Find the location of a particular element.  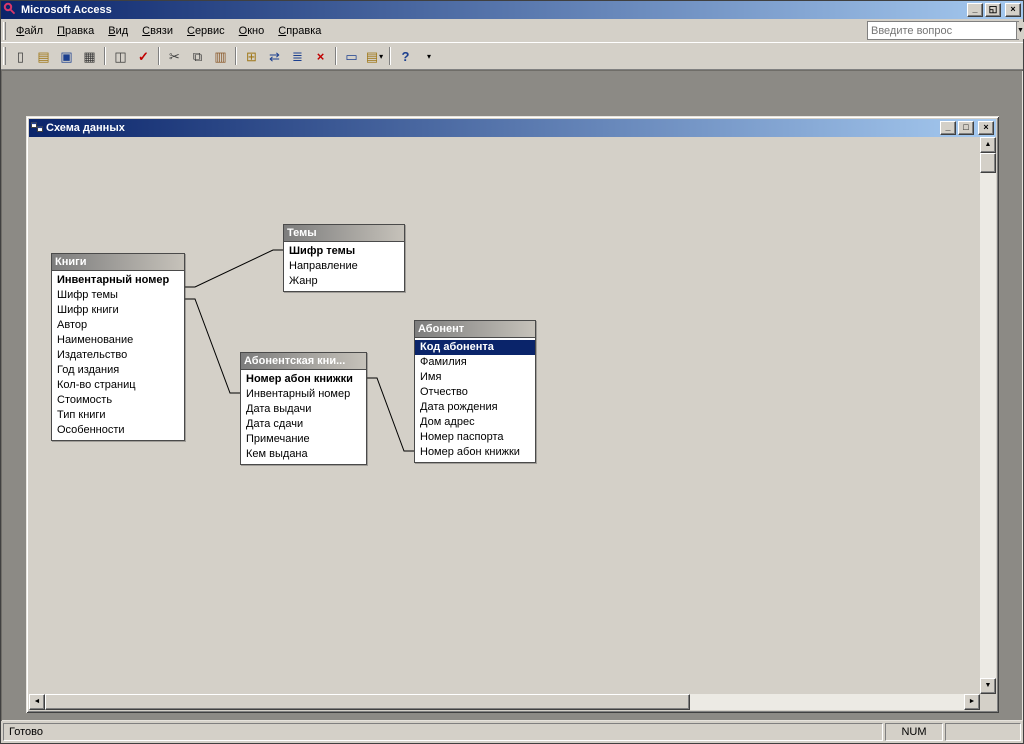

table-header: Абонент is located at coordinates (475, 329).